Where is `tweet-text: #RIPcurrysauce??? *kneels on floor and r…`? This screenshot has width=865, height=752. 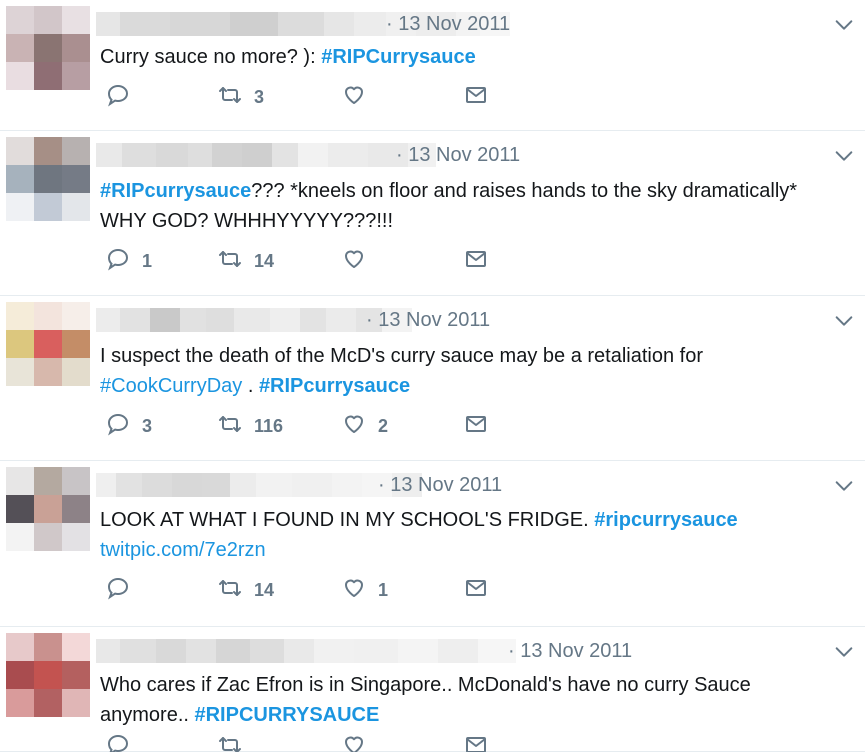 tweet-text: #RIPcurrysauce??? *kneels on floor and r… is located at coordinates (448, 206).